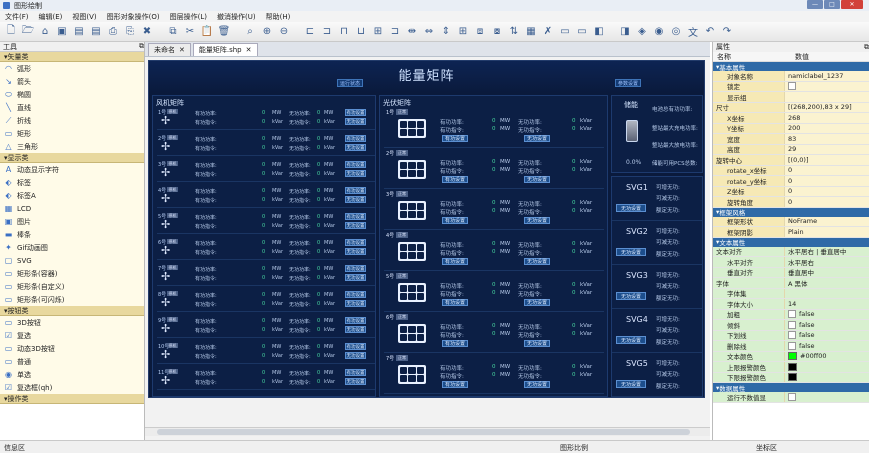 Image resolution: width=869 pixels, height=453 pixels. Describe the element at coordinates (791, 304) in the screenshot. I see `property-row: 字体大小 14` at that location.